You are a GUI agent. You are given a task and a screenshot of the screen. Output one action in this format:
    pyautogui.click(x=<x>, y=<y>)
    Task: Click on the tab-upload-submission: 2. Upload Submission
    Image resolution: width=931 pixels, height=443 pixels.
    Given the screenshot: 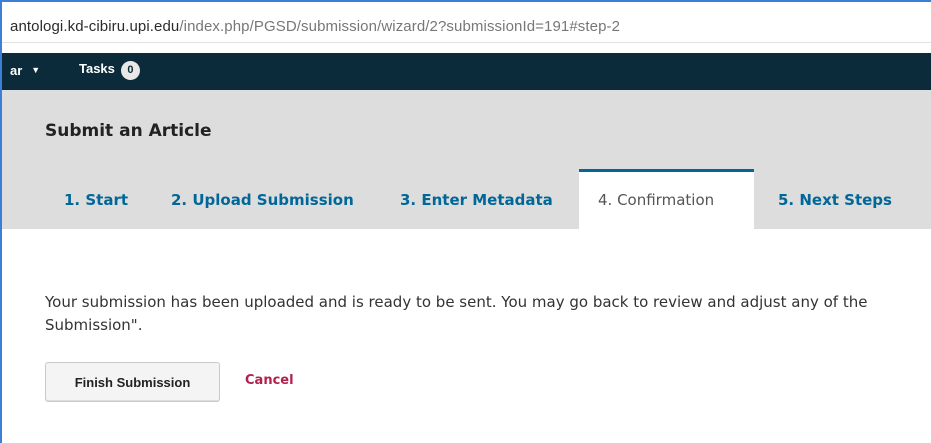 What is the action you would take?
    pyautogui.click(x=262, y=200)
    